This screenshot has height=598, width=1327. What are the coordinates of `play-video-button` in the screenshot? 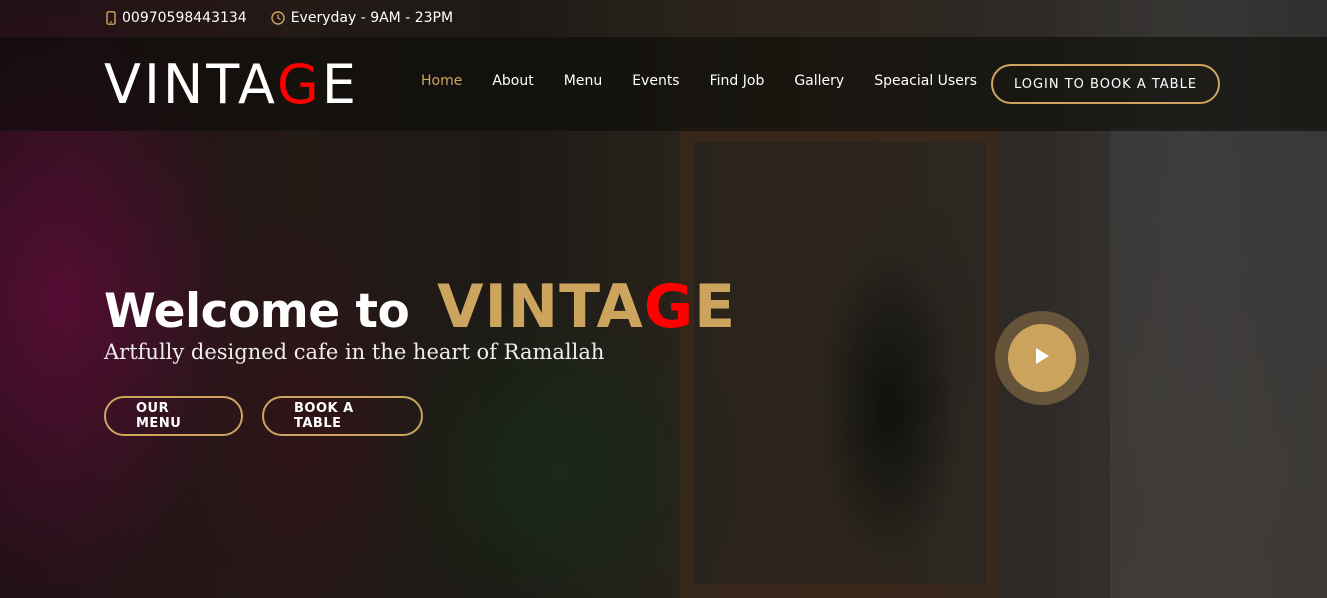 It's located at (1042, 358).